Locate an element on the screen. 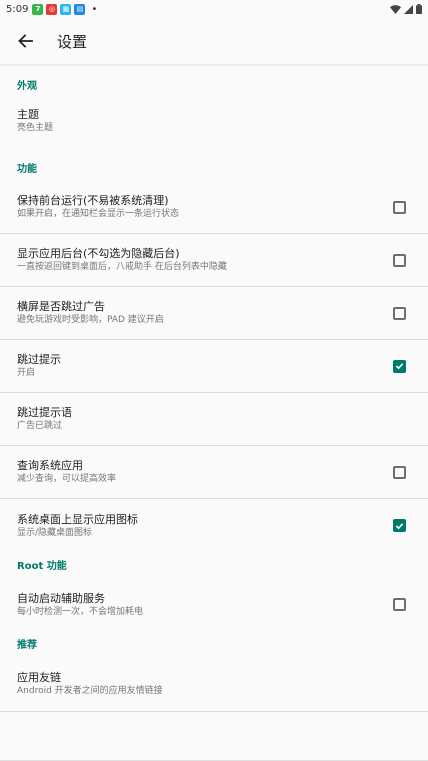 The width and height of the screenshot is (428, 761). pref-summary: 一直按返回键到桌面后，八戒助手 在后台列表中隐藏 is located at coordinates (122, 267).